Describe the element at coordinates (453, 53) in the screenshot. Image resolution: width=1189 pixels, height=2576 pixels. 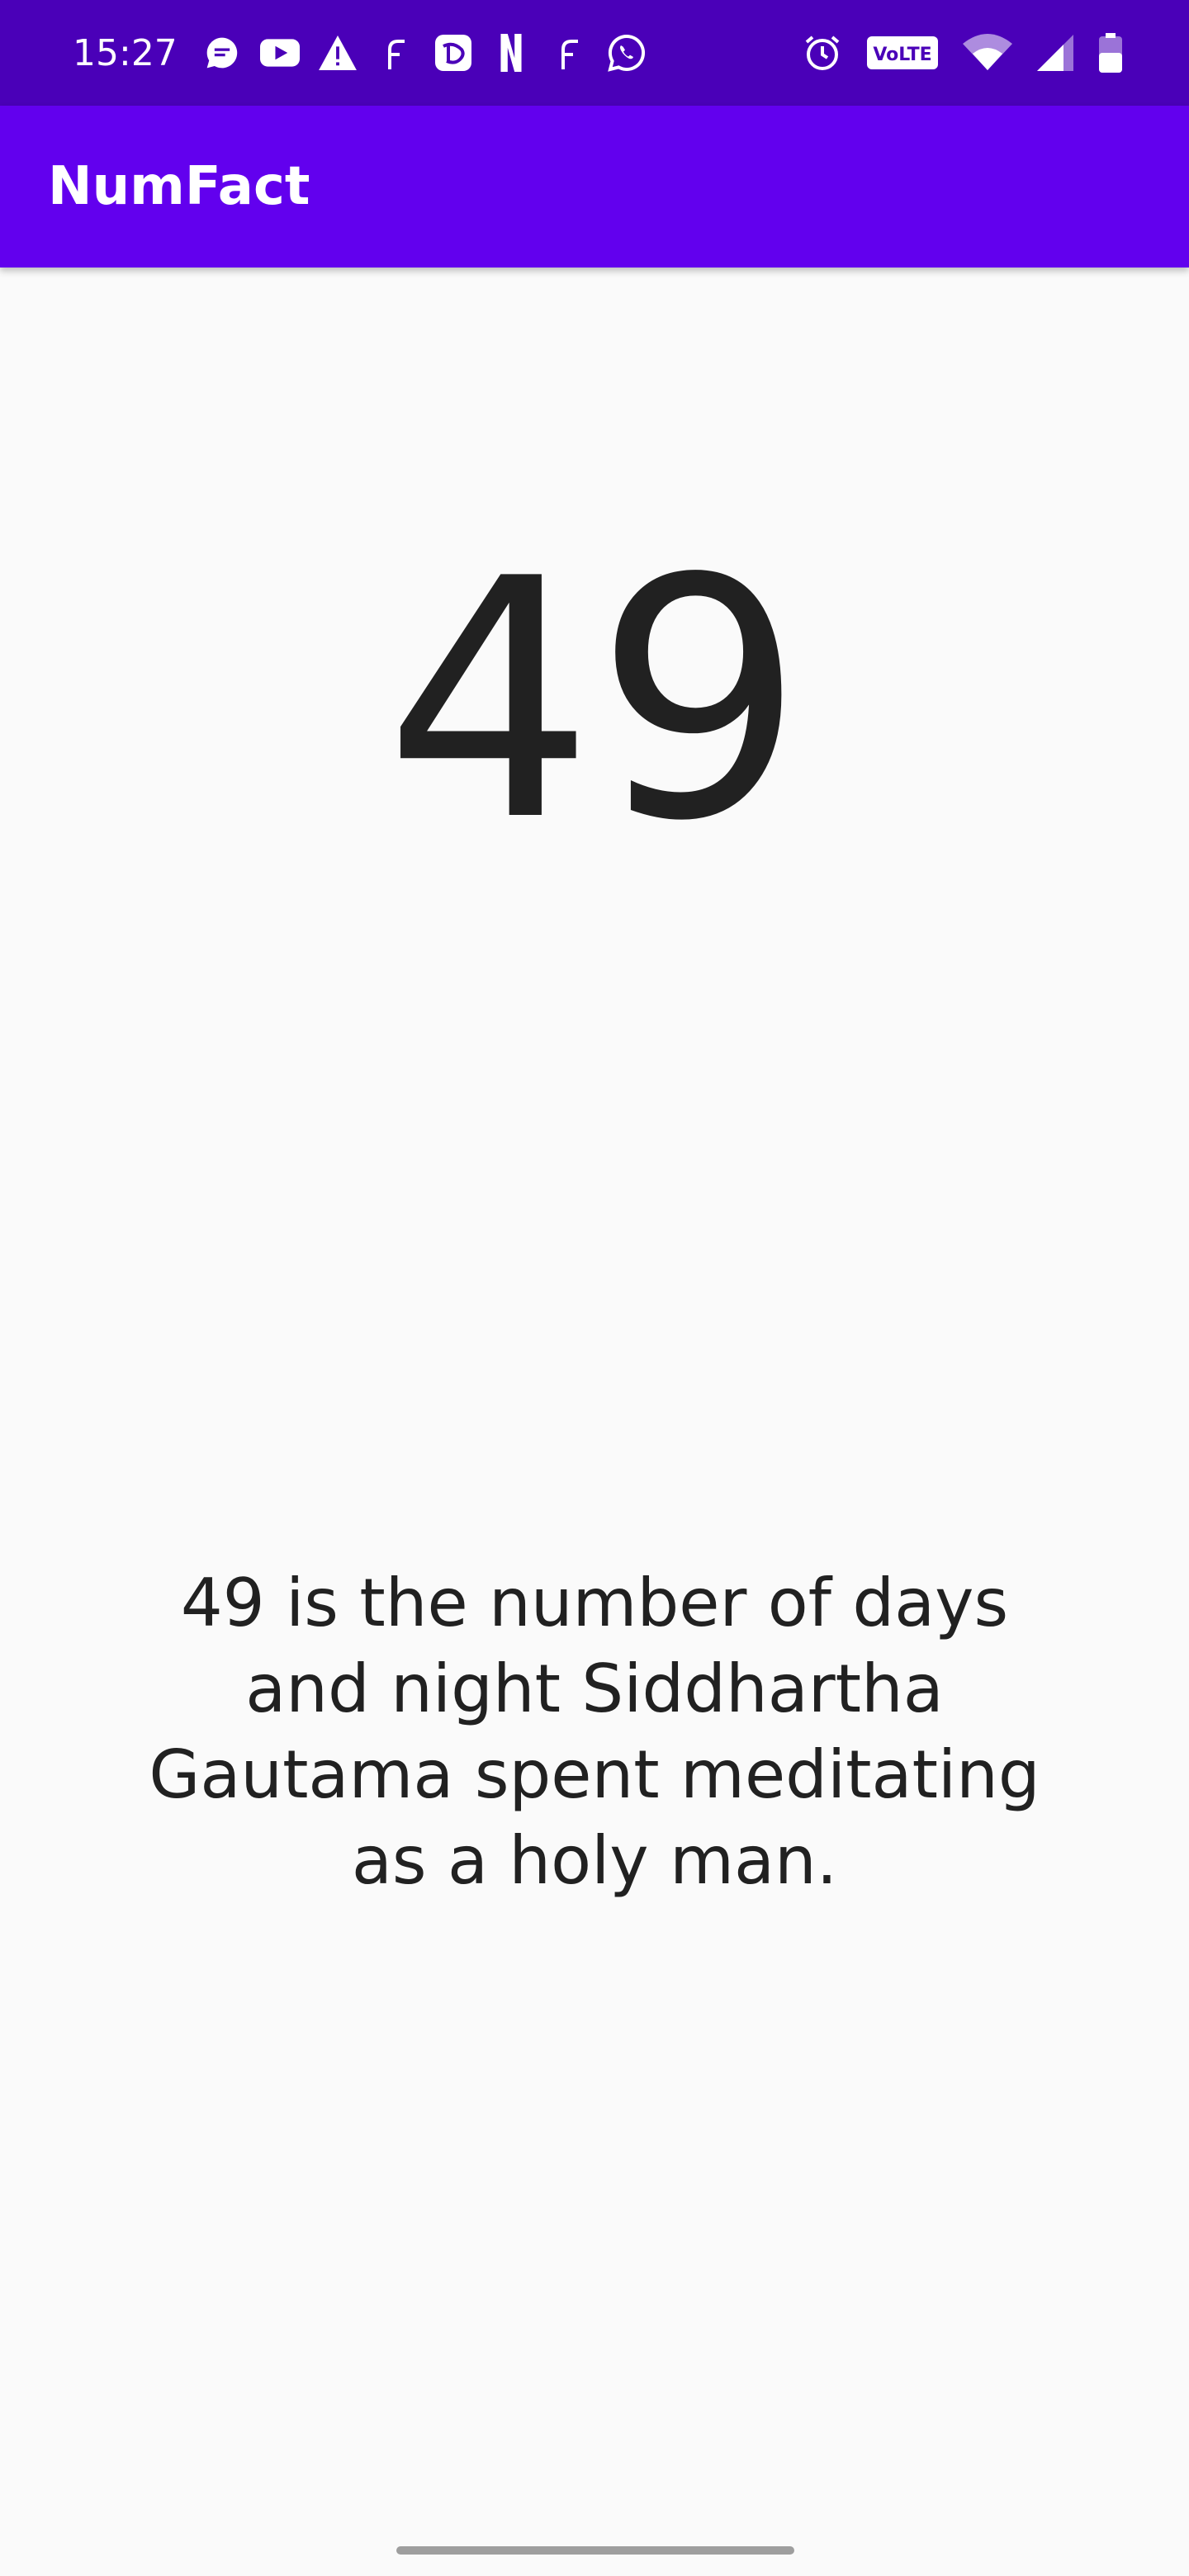
I see `disney-icon` at that location.